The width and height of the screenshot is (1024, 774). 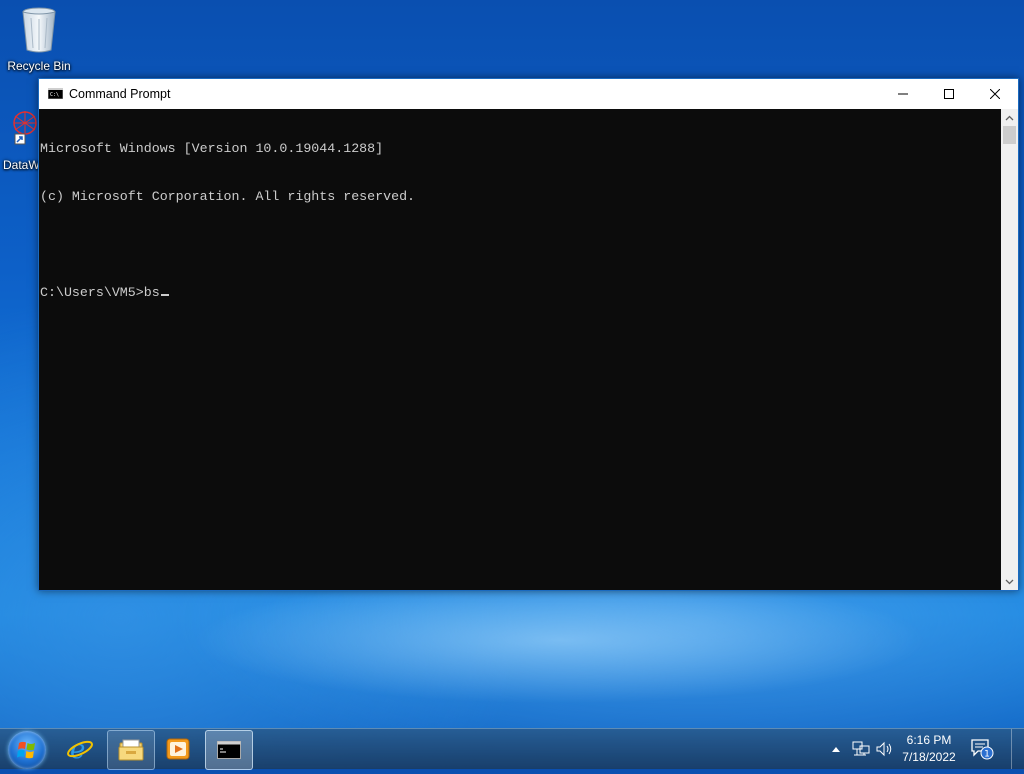 I want to click on vertical-scrollbar, so click(x=1009, y=349).